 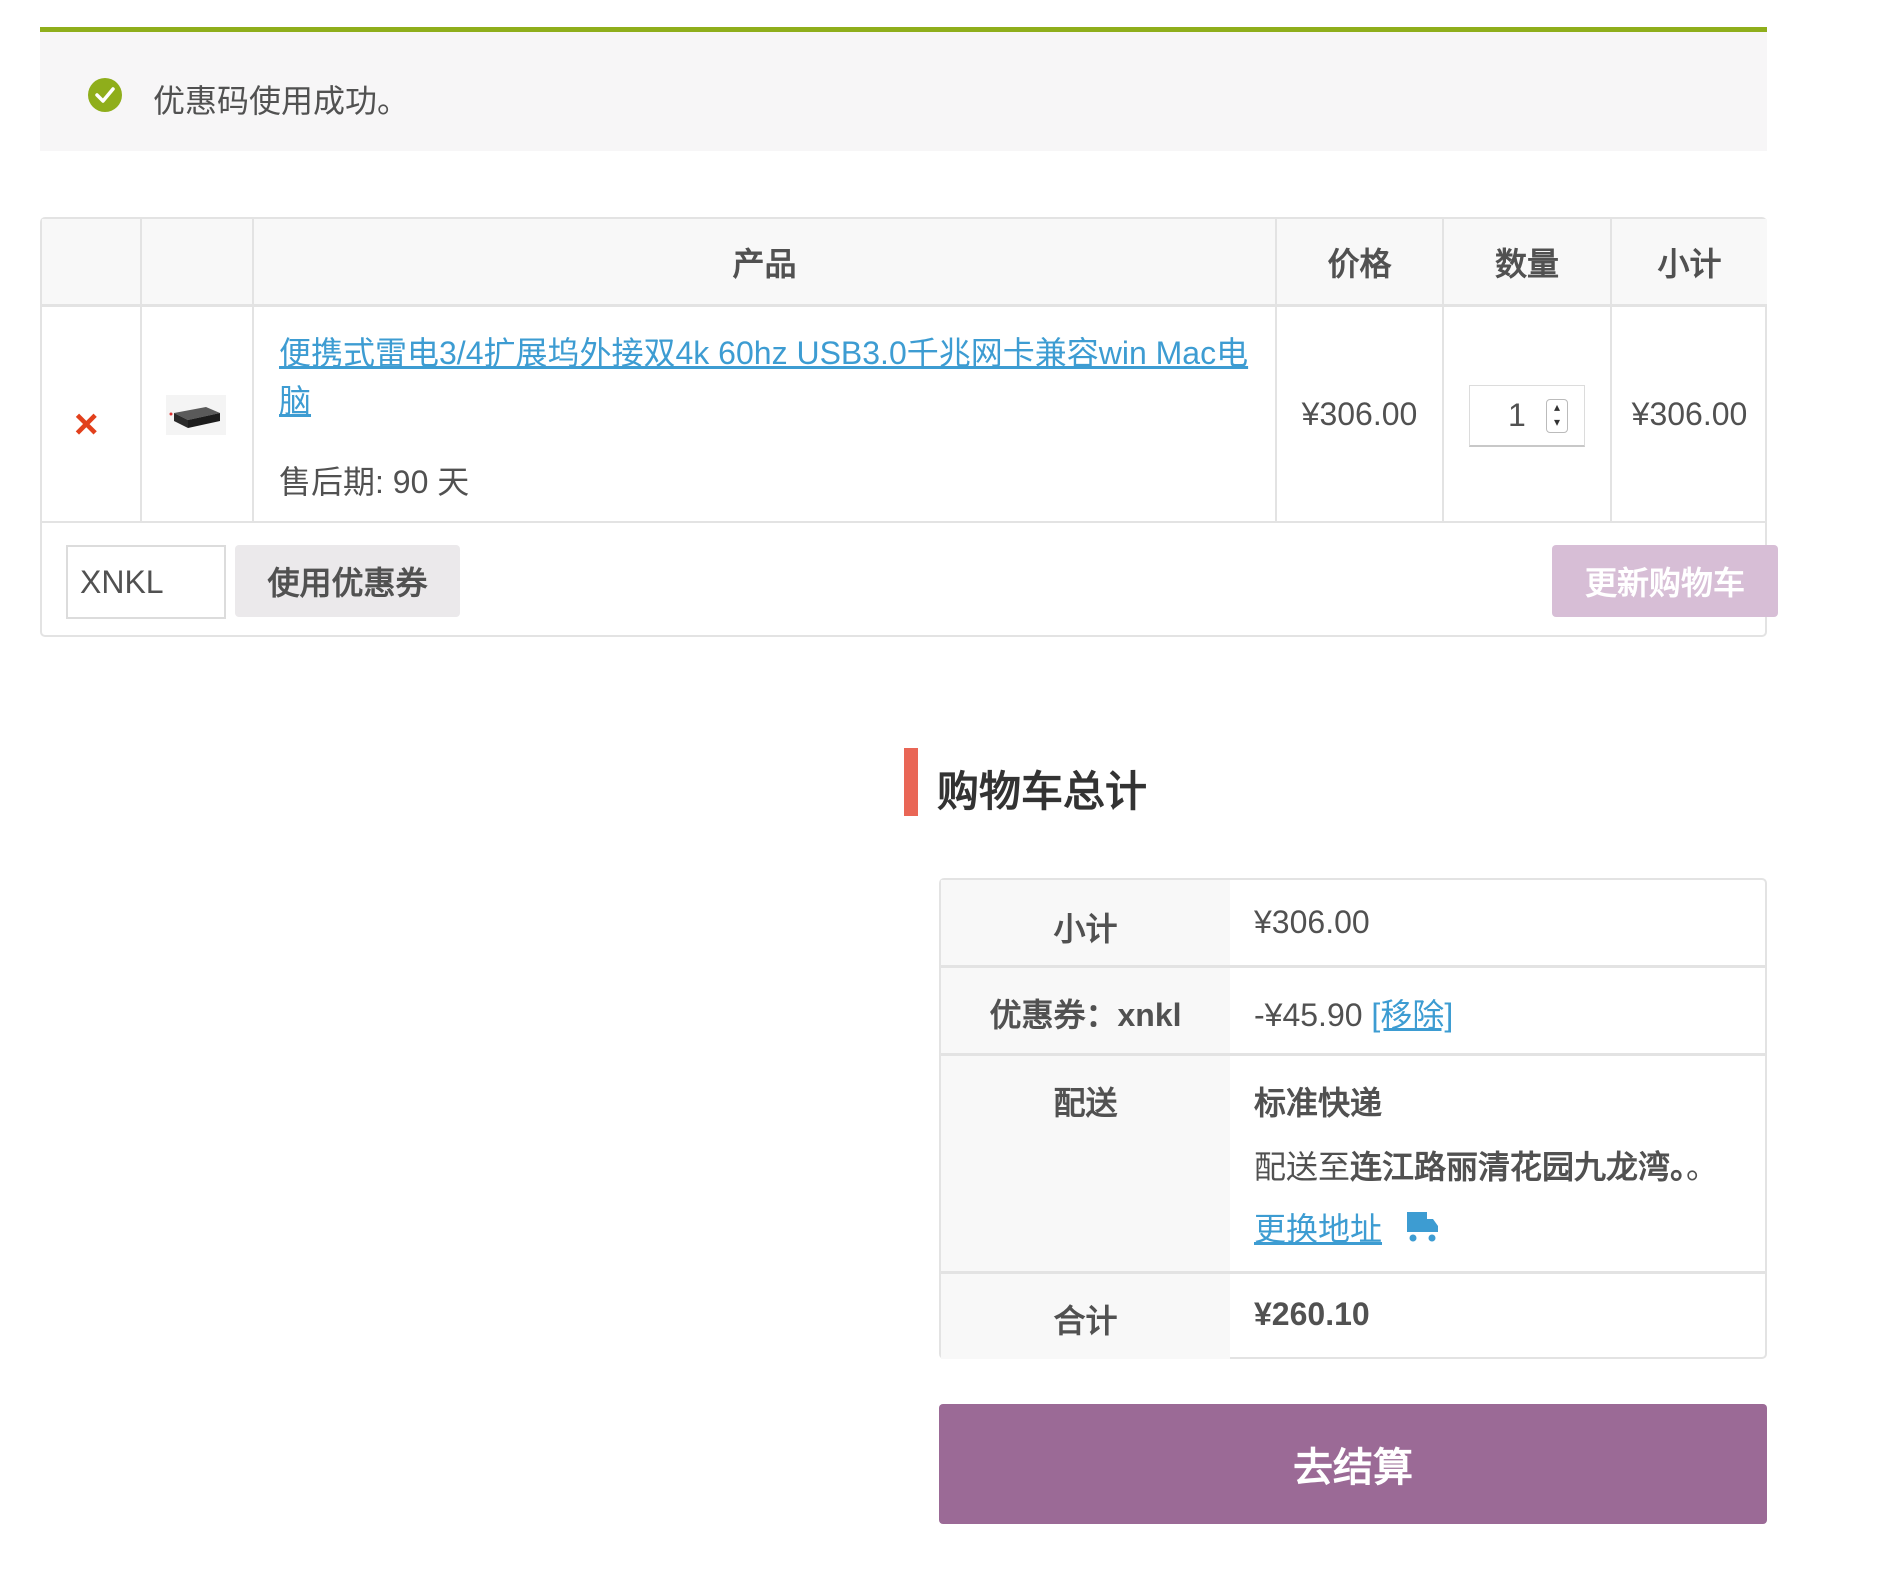 I want to click on product-meta: 售后期: 90 天, so click(x=374, y=482).